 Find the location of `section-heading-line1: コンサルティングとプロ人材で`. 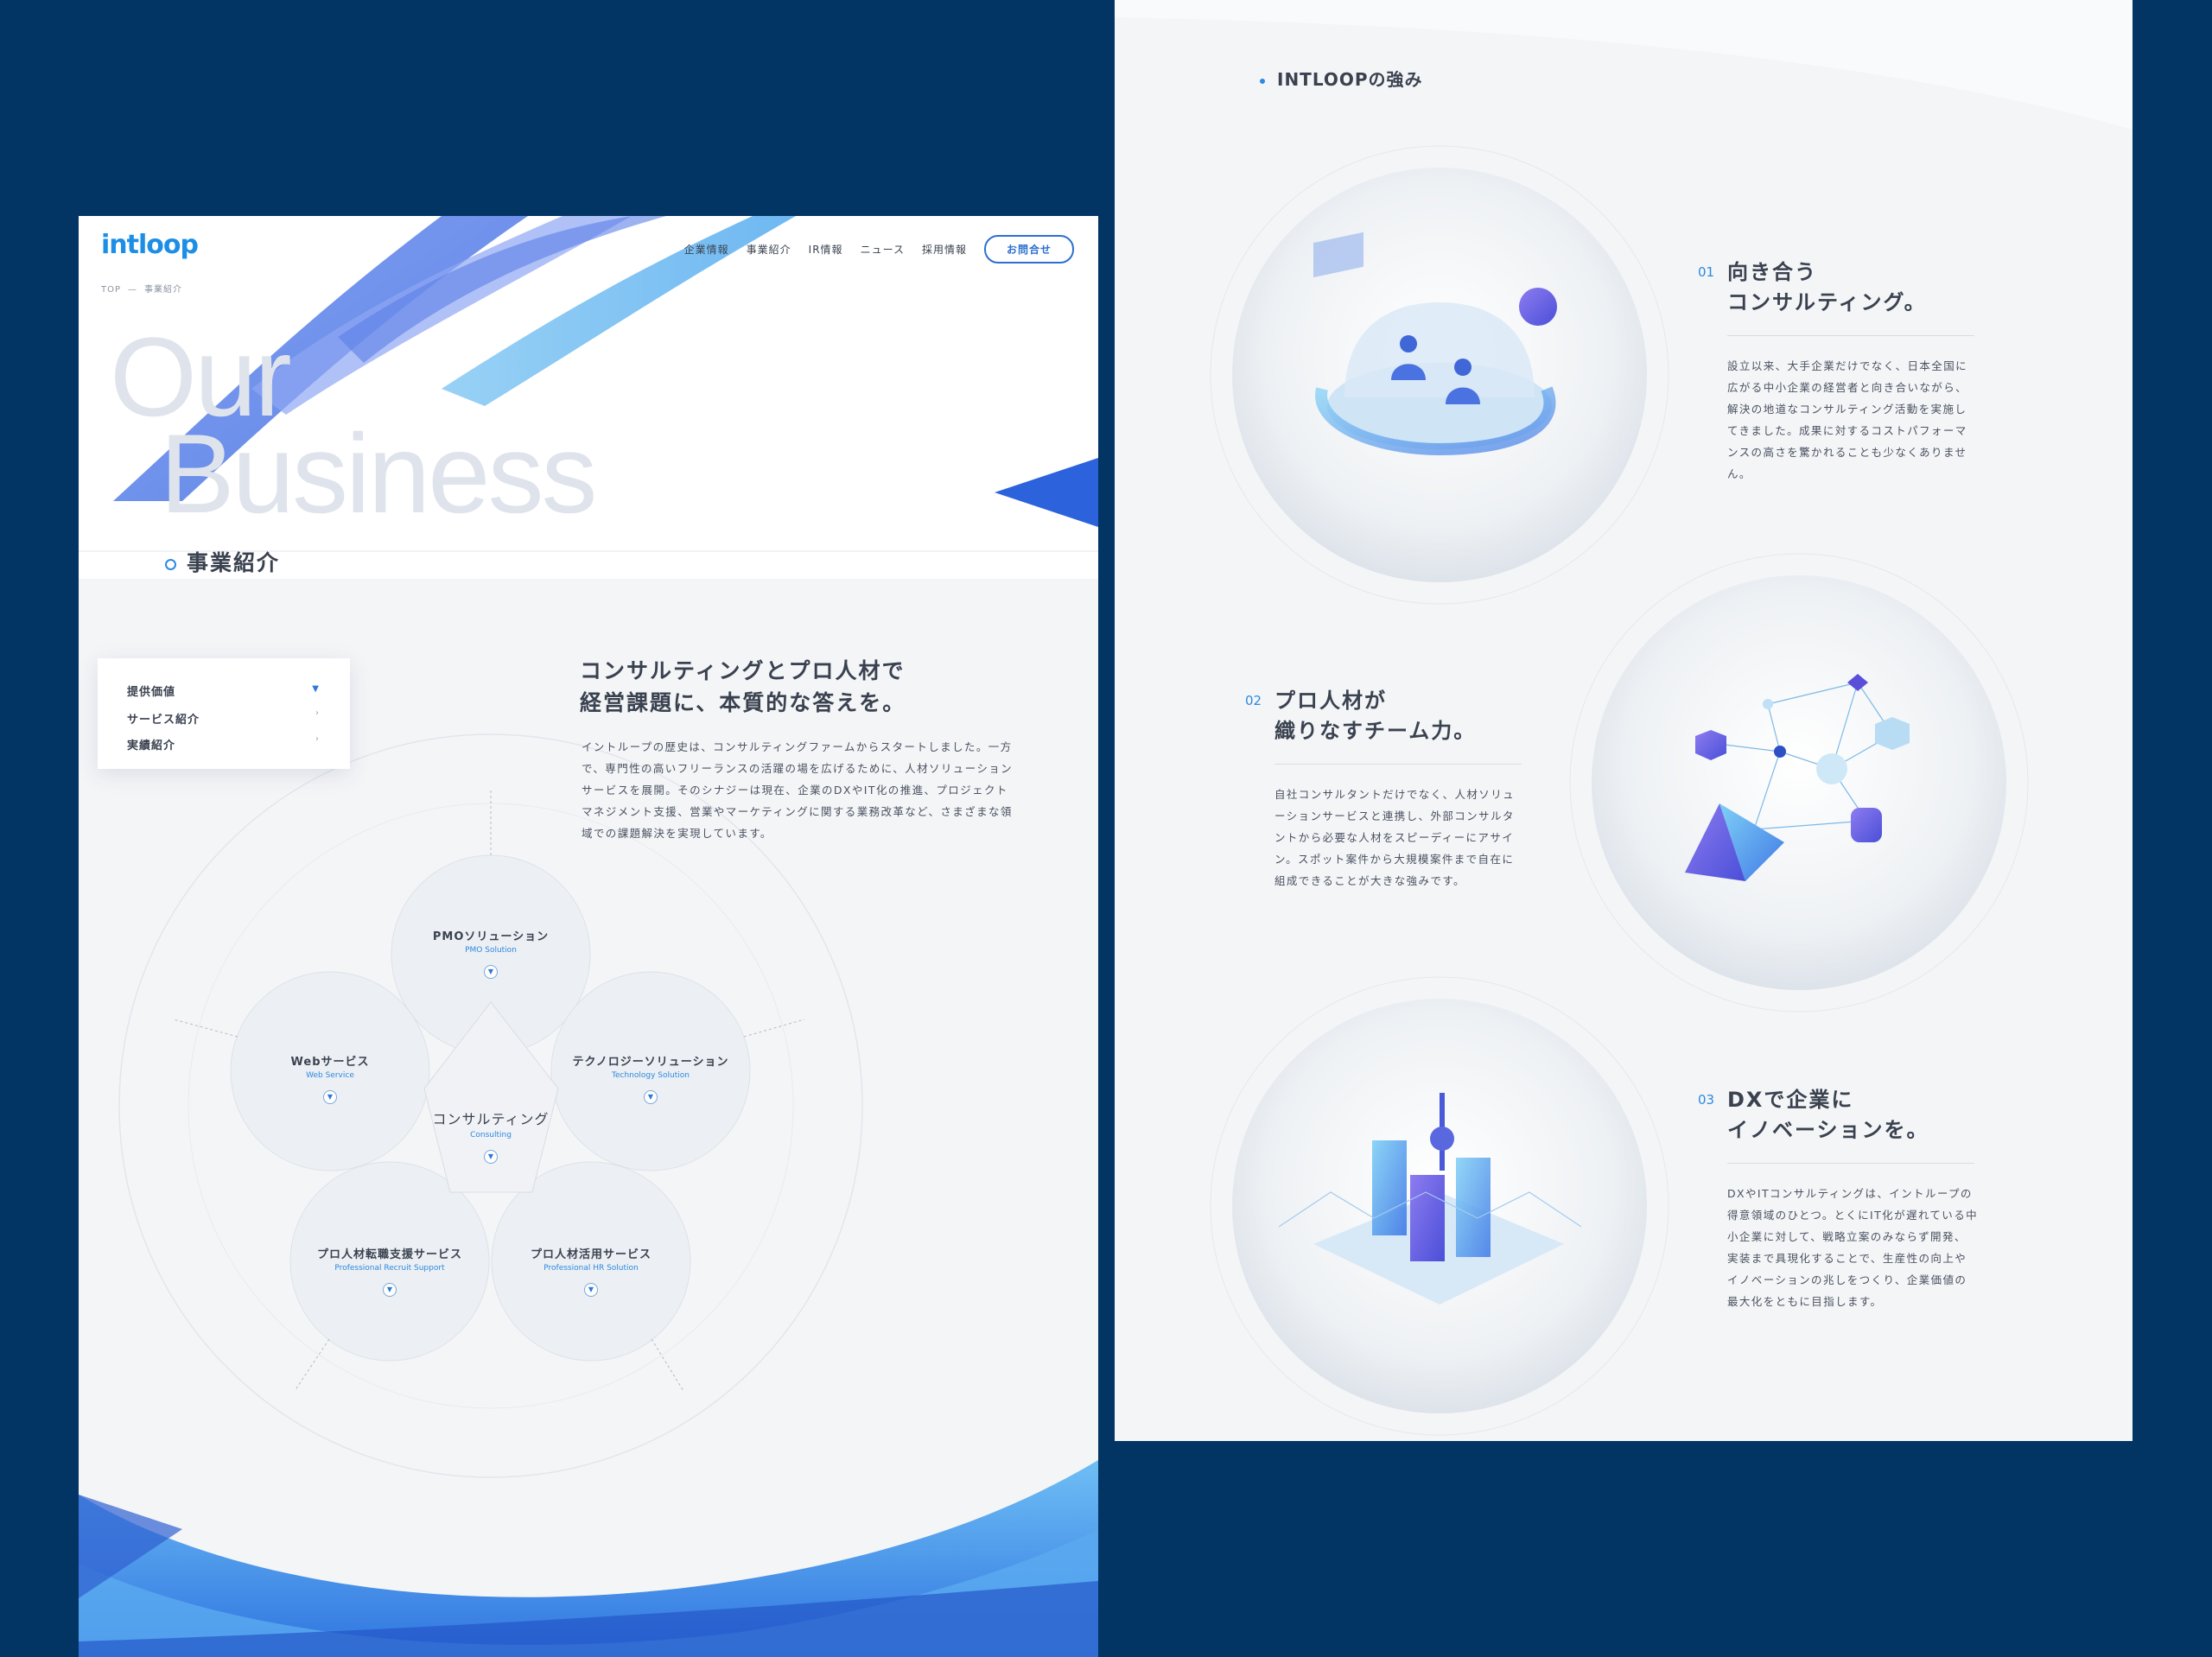

section-heading-line1: コンサルティングとプロ人材で is located at coordinates (743, 670).